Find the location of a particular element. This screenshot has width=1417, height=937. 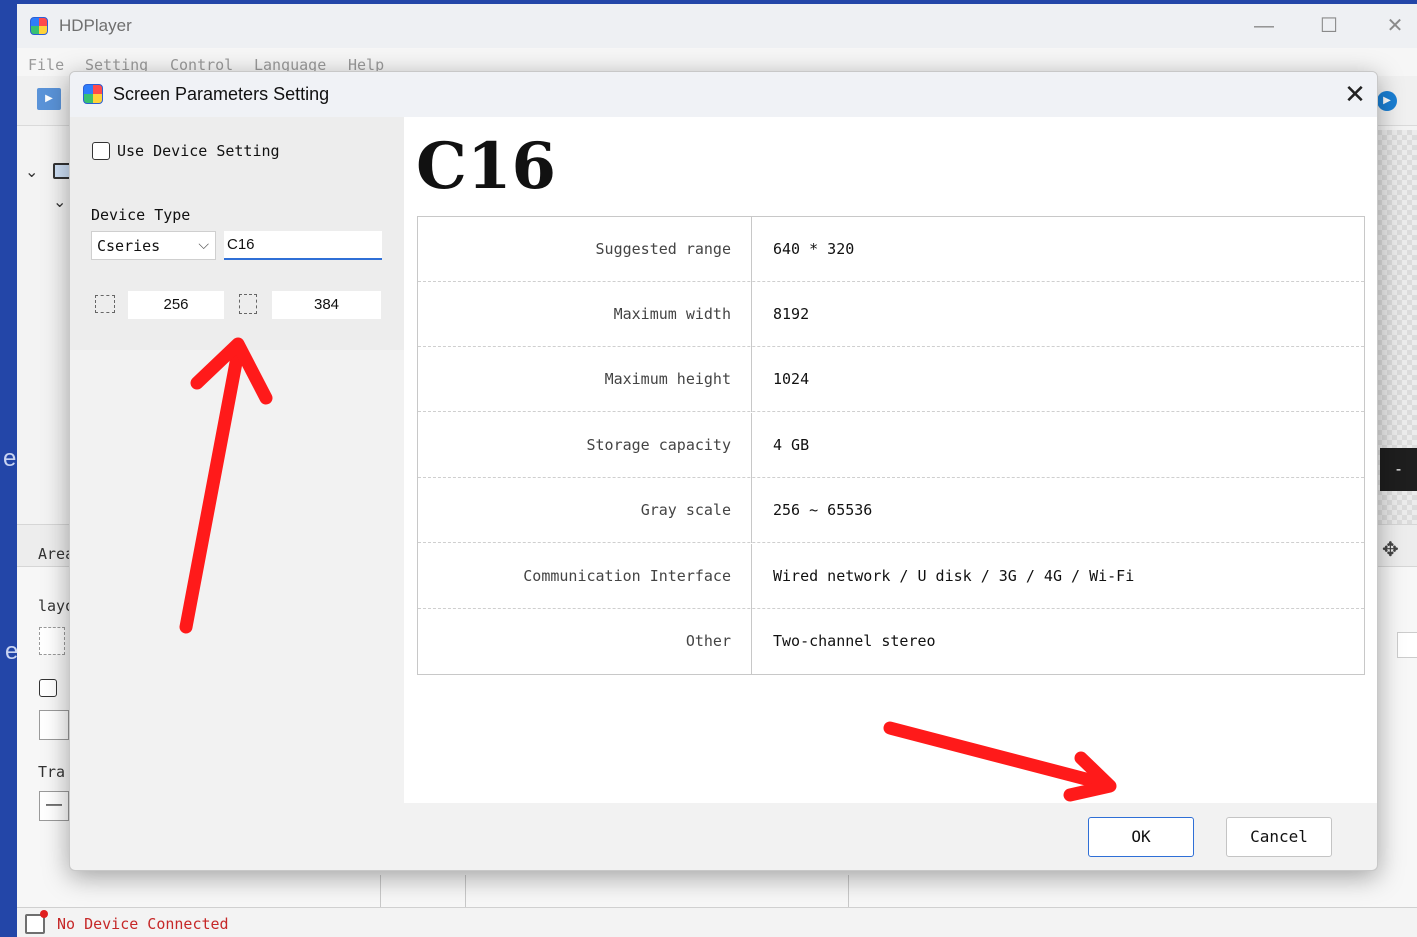

tree-expand-icon: ⌄ is located at coordinates (31, 172).